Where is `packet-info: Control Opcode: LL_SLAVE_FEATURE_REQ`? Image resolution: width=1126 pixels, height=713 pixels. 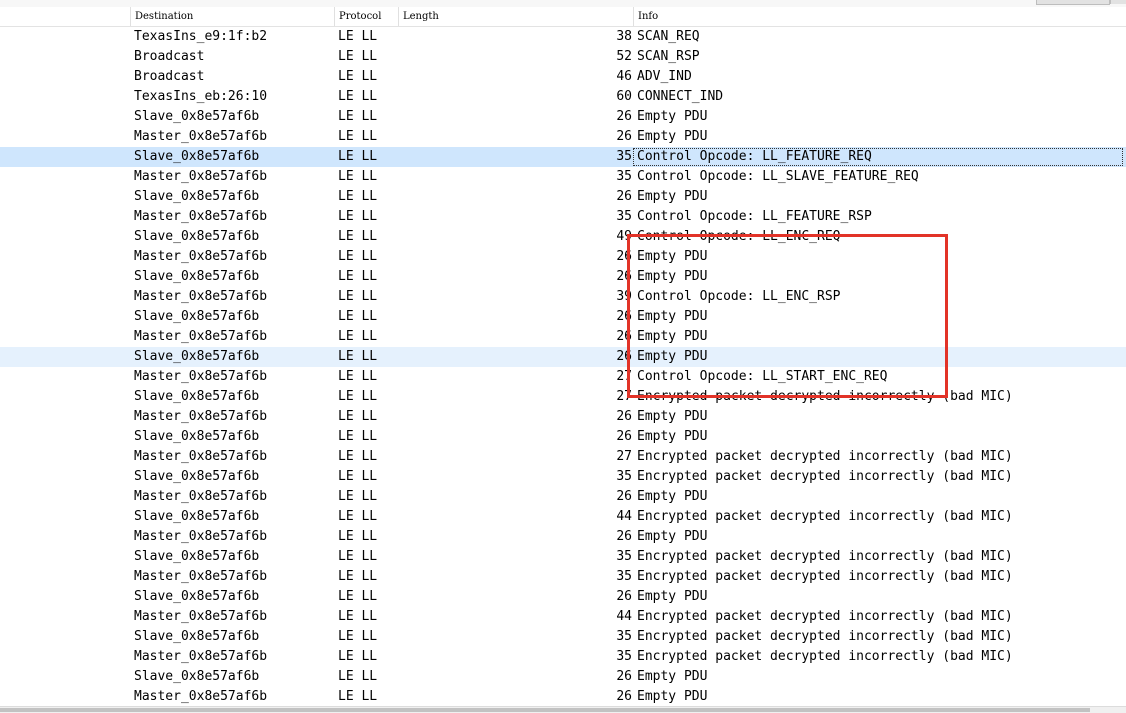 packet-info: Control Opcode: LL_SLAVE_FEATURE_REQ is located at coordinates (778, 176).